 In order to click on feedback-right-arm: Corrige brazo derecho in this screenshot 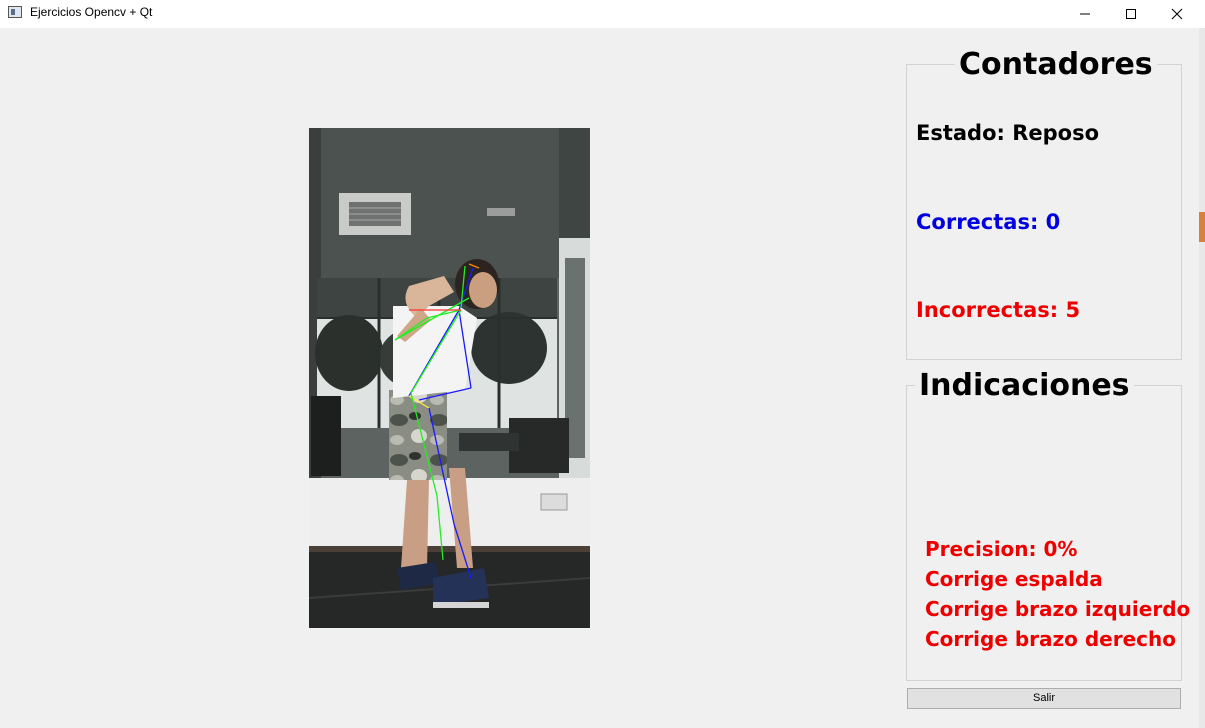, I will do `click(1051, 639)`.